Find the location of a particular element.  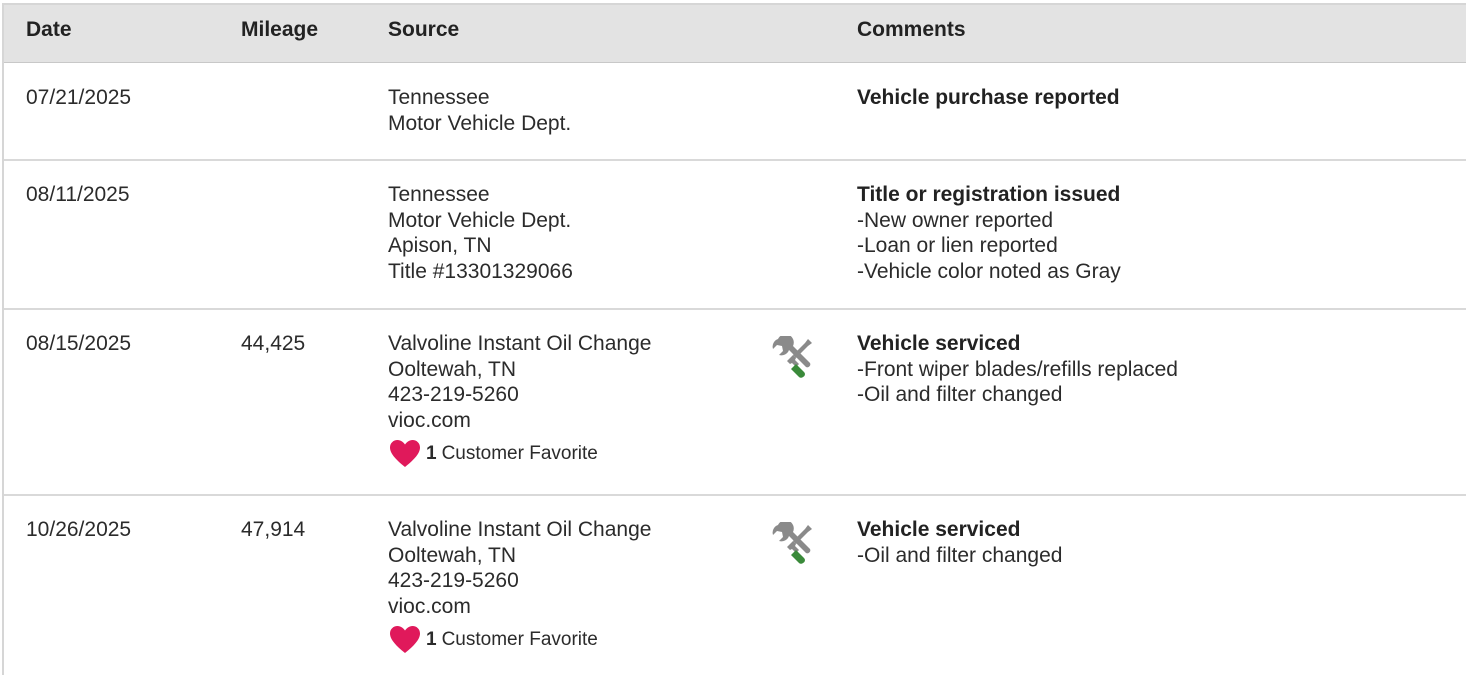

row-mileage: 47,914 is located at coordinates (273, 529).